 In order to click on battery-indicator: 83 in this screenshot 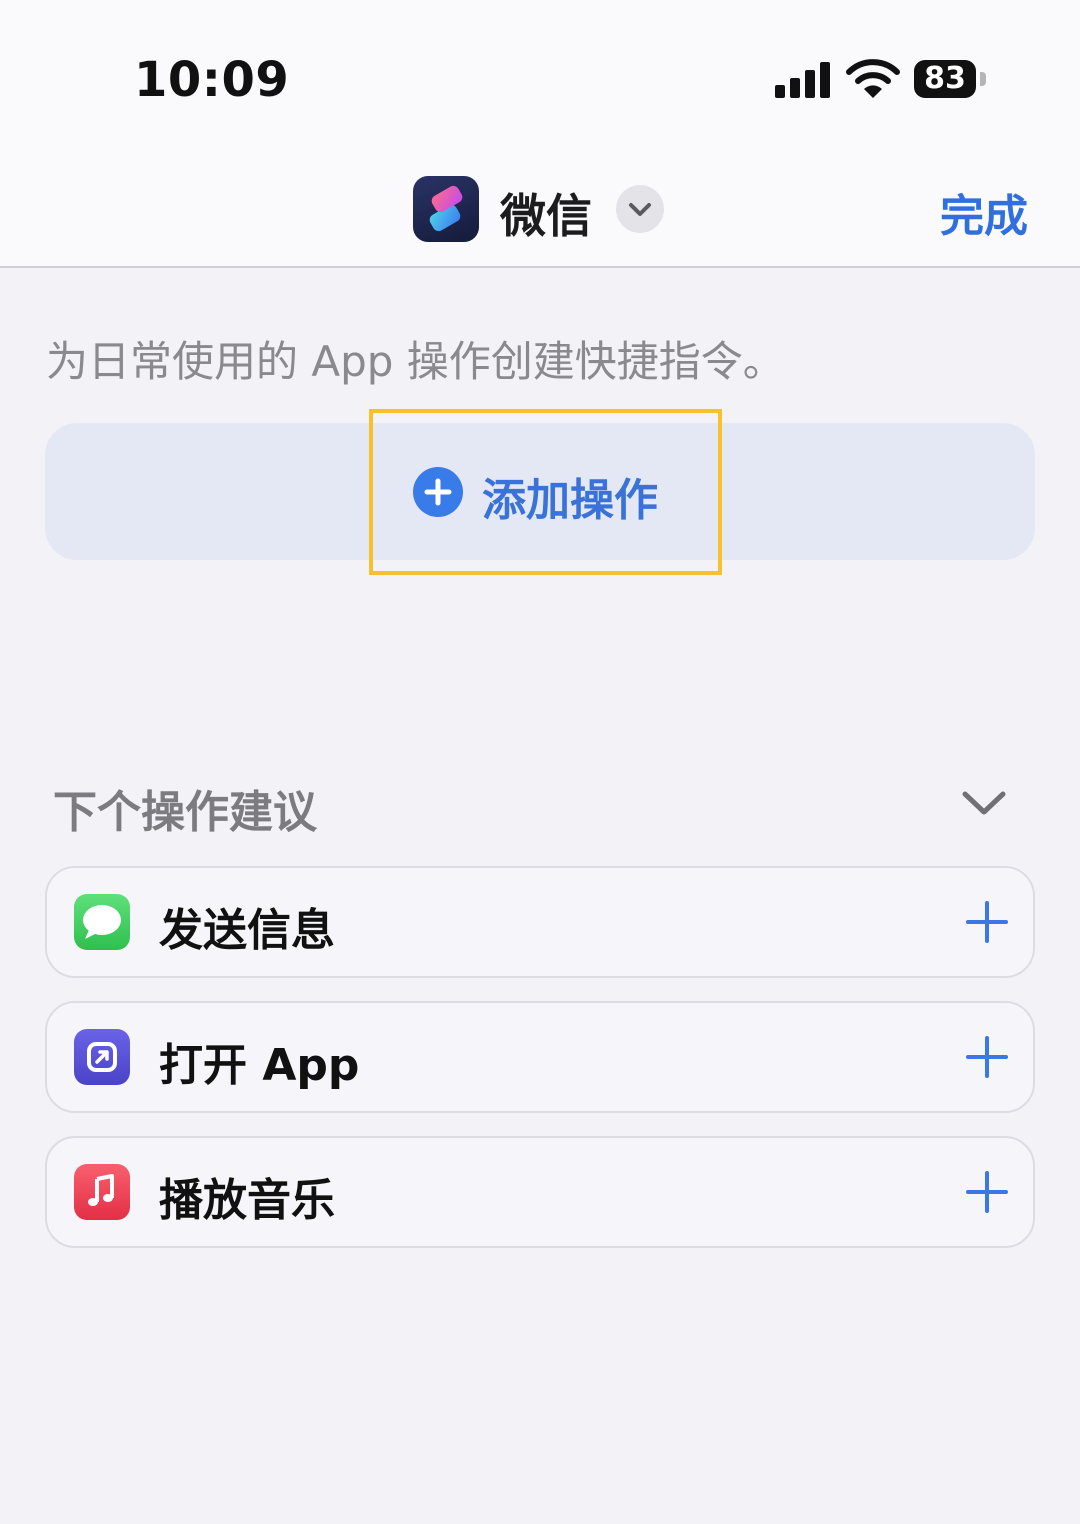, I will do `click(945, 79)`.